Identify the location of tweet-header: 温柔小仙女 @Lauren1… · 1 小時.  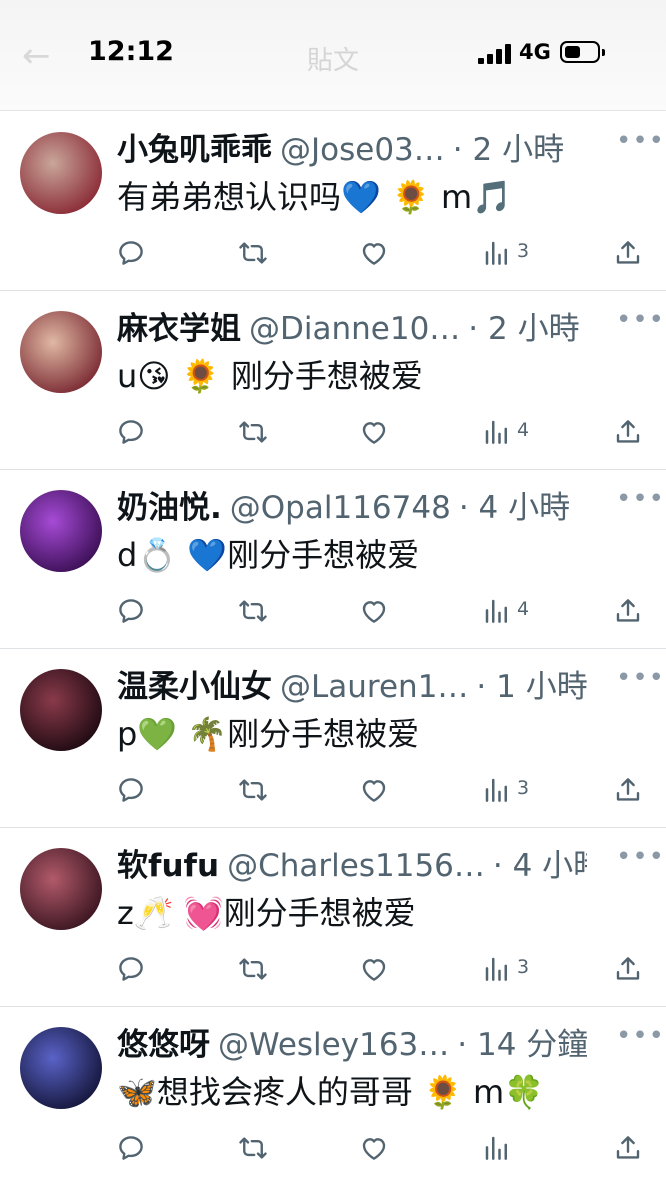
(352, 687).